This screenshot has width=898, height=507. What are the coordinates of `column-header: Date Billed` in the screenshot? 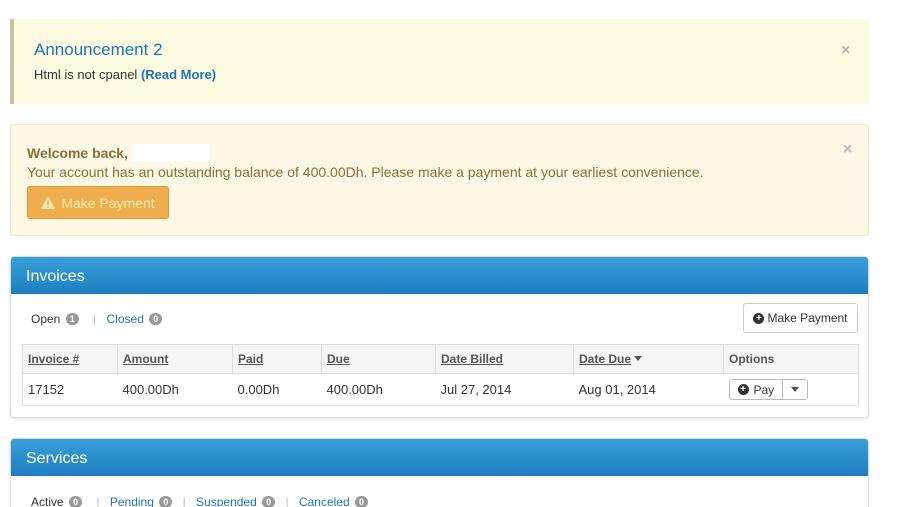 It's located at (472, 359).